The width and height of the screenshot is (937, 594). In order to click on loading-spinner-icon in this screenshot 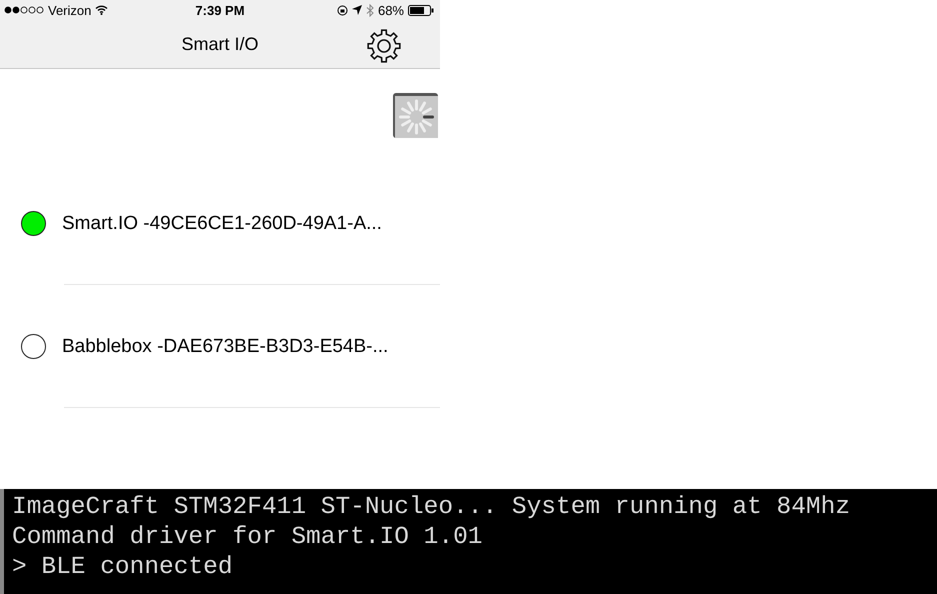, I will do `click(415, 115)`.